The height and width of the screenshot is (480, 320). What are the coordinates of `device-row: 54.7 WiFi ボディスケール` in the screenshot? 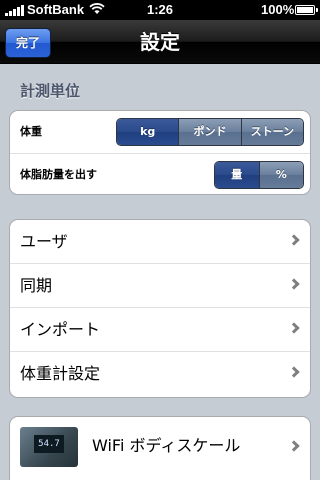 It's located at (160, 448).